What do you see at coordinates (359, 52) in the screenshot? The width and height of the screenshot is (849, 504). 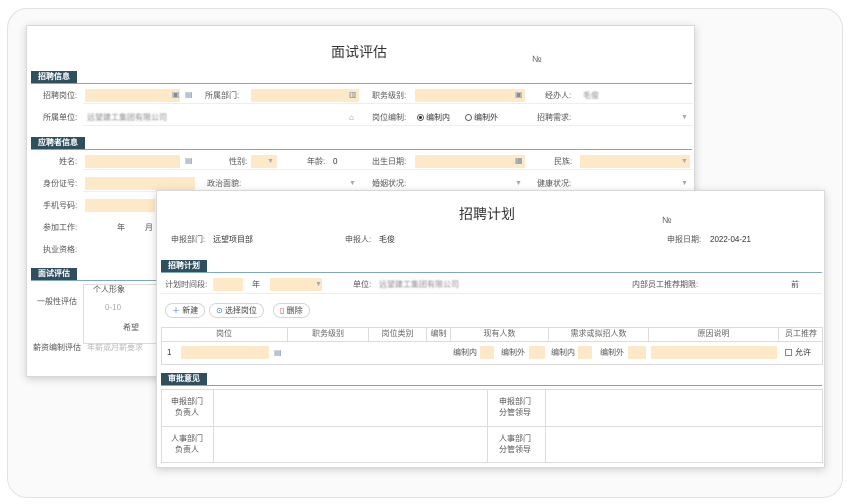 I see `interview-title: 面试评估` at bounding box center [359, 52].